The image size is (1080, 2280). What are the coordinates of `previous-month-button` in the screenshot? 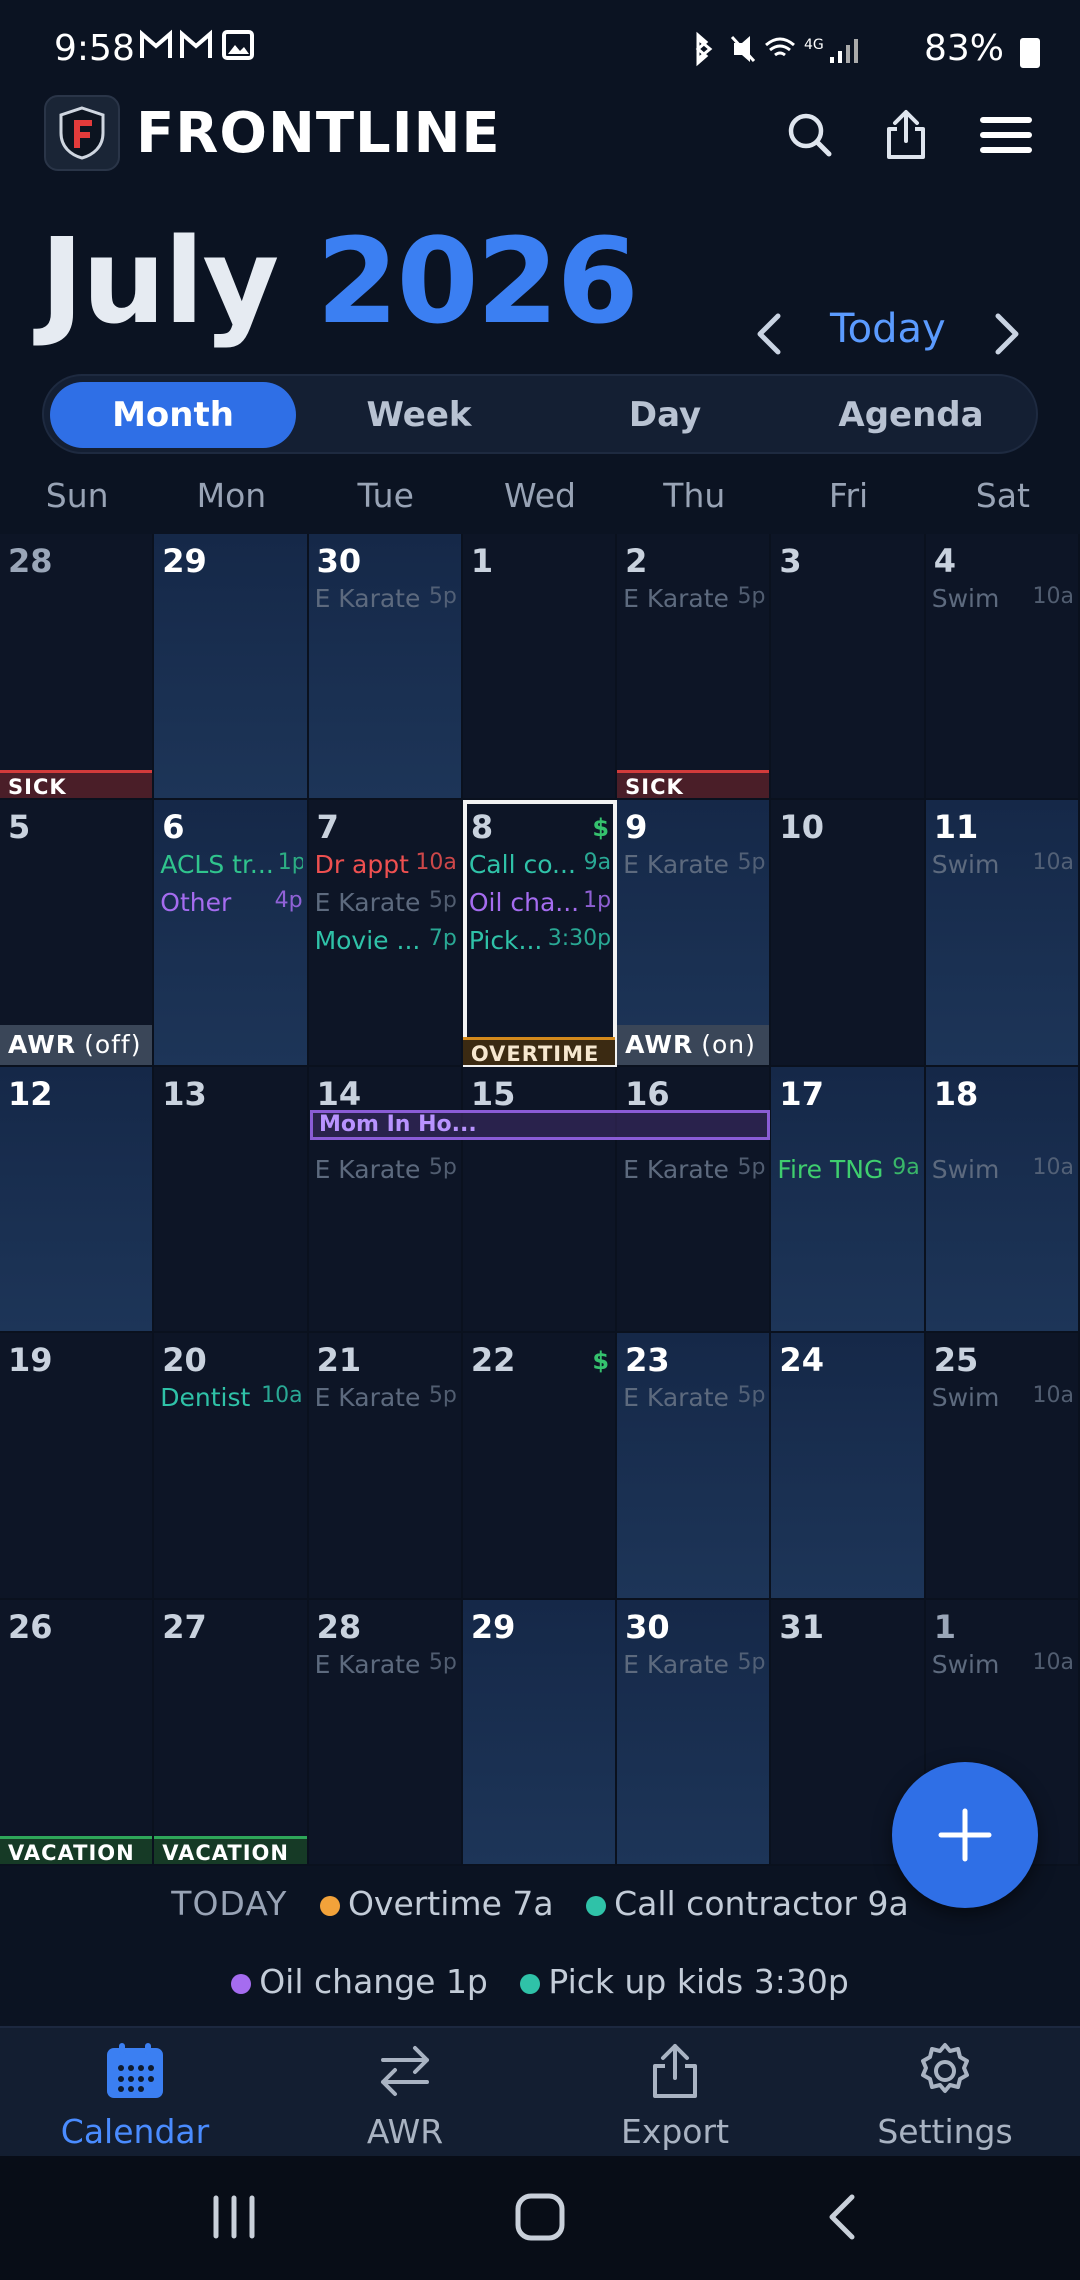 It's located at (769, 334).